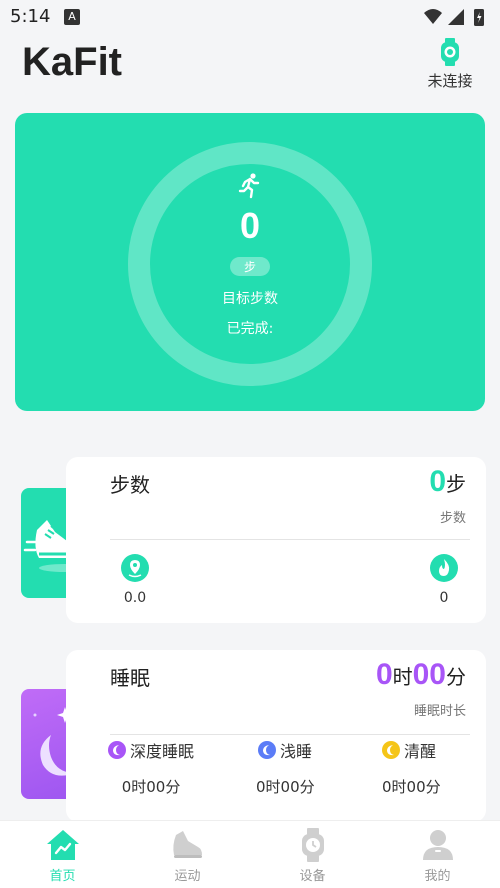 Image resolution: width=500 pixels, height=888 pixels. Describe the element at coordinates (151, 767) in the screenshot. I see `deep-sleep-stat: 深度睡眠 0时00分` at that location.